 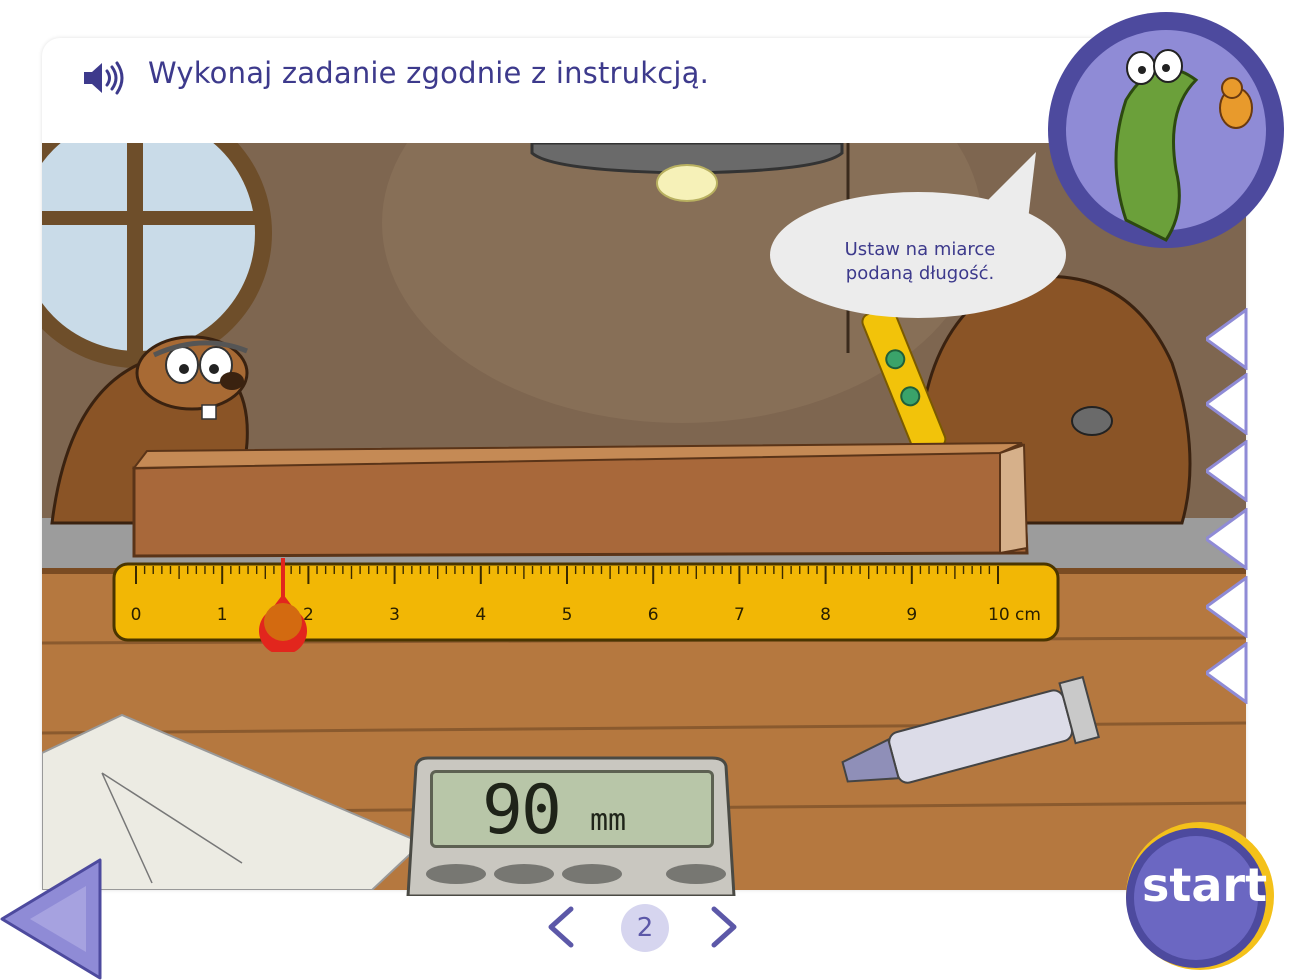 What do you see at coordinates (724, 927) in the screenshot?
I see `chevron-right-icon` at bounding box center [724, 927].